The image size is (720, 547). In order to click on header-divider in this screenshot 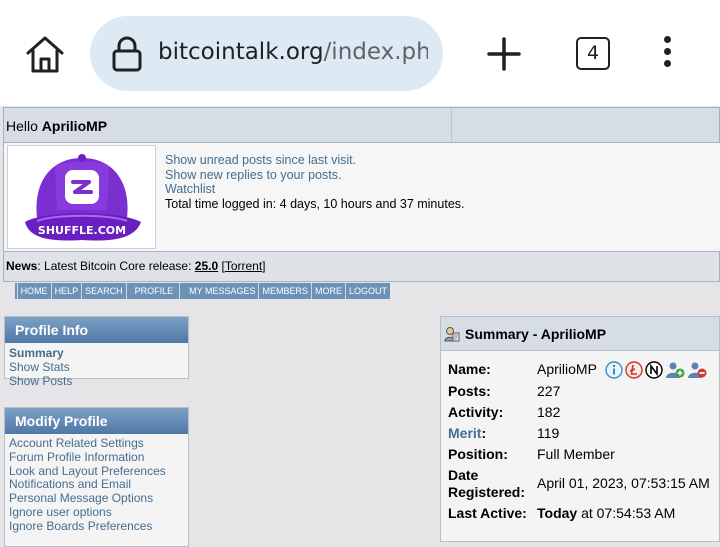, I will do `click(451, 125)`.